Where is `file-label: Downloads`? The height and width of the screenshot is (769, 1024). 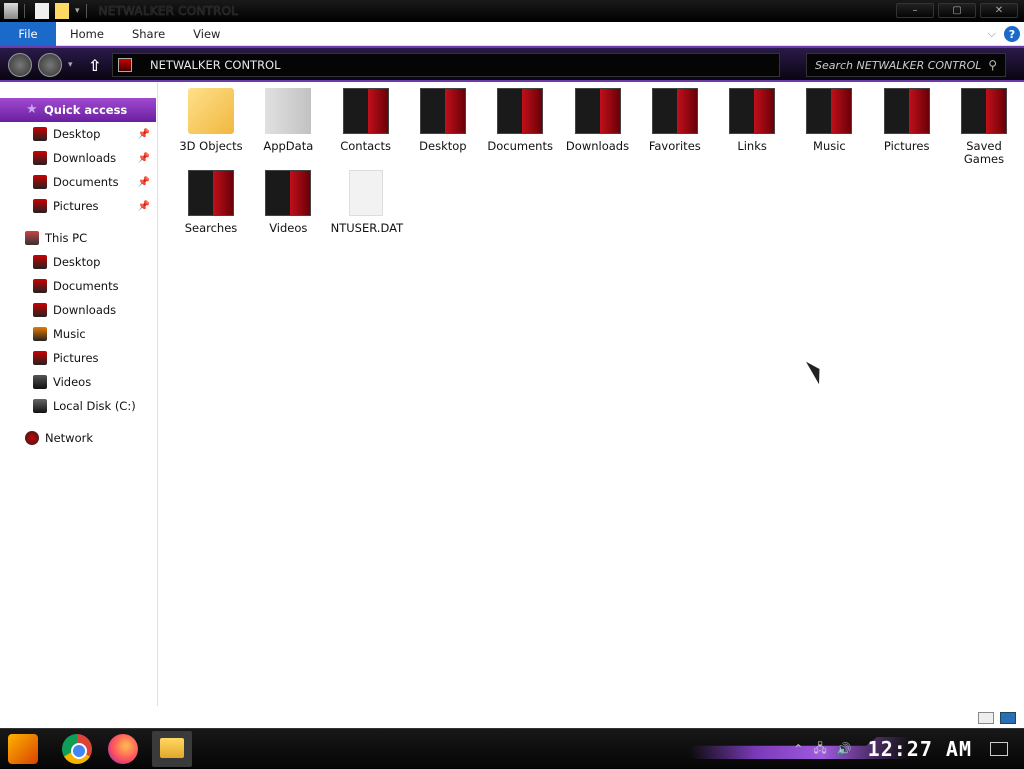 file-label: Downloads is located at coordinates (597, 146).